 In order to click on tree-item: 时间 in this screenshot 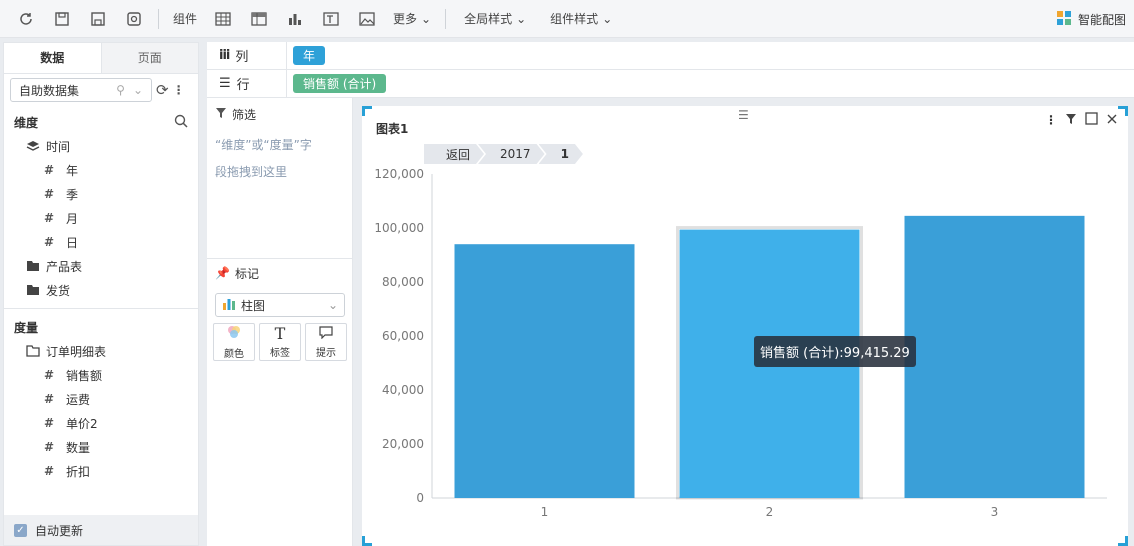, I will do `click(101, 146)`.